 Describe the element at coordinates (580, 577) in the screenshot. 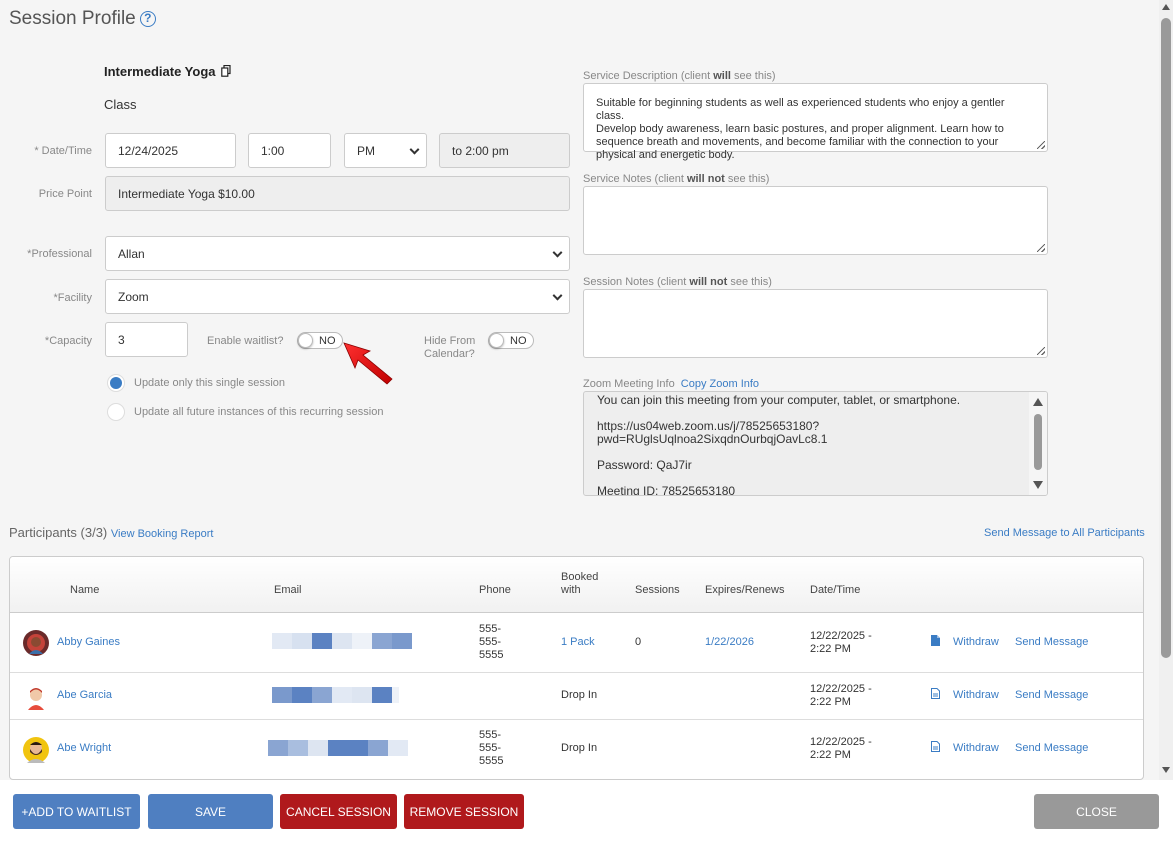

I see `col-booked-line1: Booked` at that location.